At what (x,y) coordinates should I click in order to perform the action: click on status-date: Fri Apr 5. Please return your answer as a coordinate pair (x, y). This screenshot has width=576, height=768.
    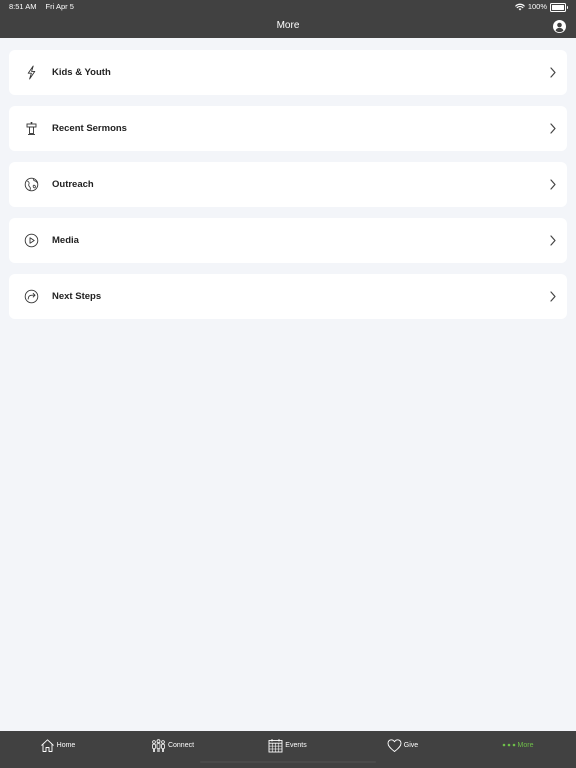
    Looking at the image, I should click on (59, 6).